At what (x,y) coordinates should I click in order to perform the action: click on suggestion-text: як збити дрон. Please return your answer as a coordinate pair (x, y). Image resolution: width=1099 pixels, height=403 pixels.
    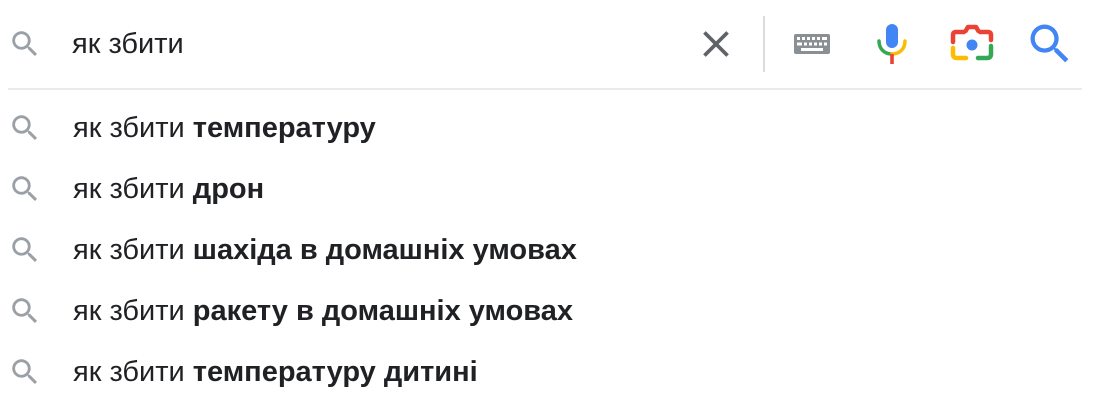
    Looking at the image, I should click on (168, 189).